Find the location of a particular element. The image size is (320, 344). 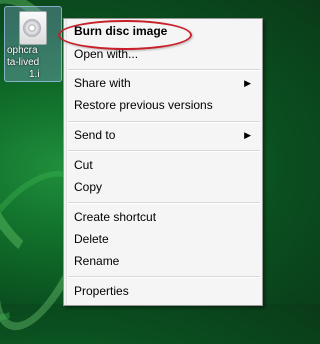

menu-item-restore-previous-versions: Restore previous versions is located at coordinates (166, 105).